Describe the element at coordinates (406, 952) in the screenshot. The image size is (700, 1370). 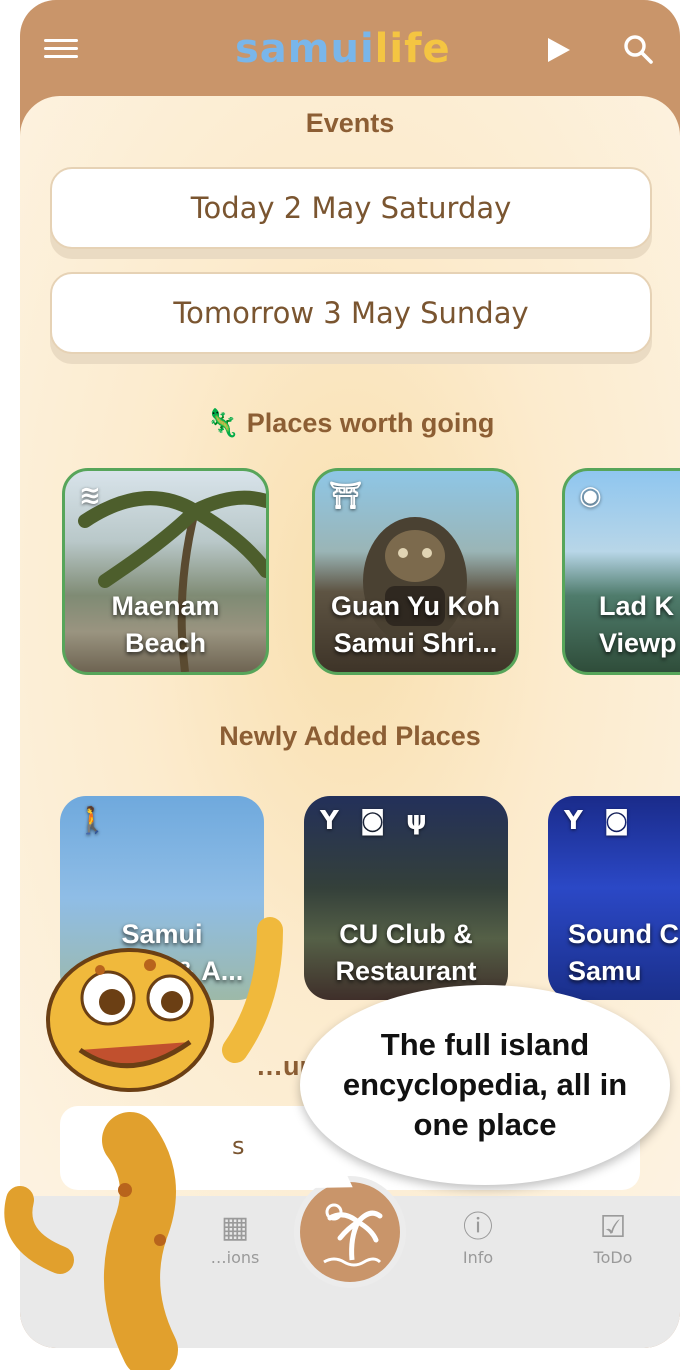
I see `new-place-card-label: CU Club & Restaurant` at that location.